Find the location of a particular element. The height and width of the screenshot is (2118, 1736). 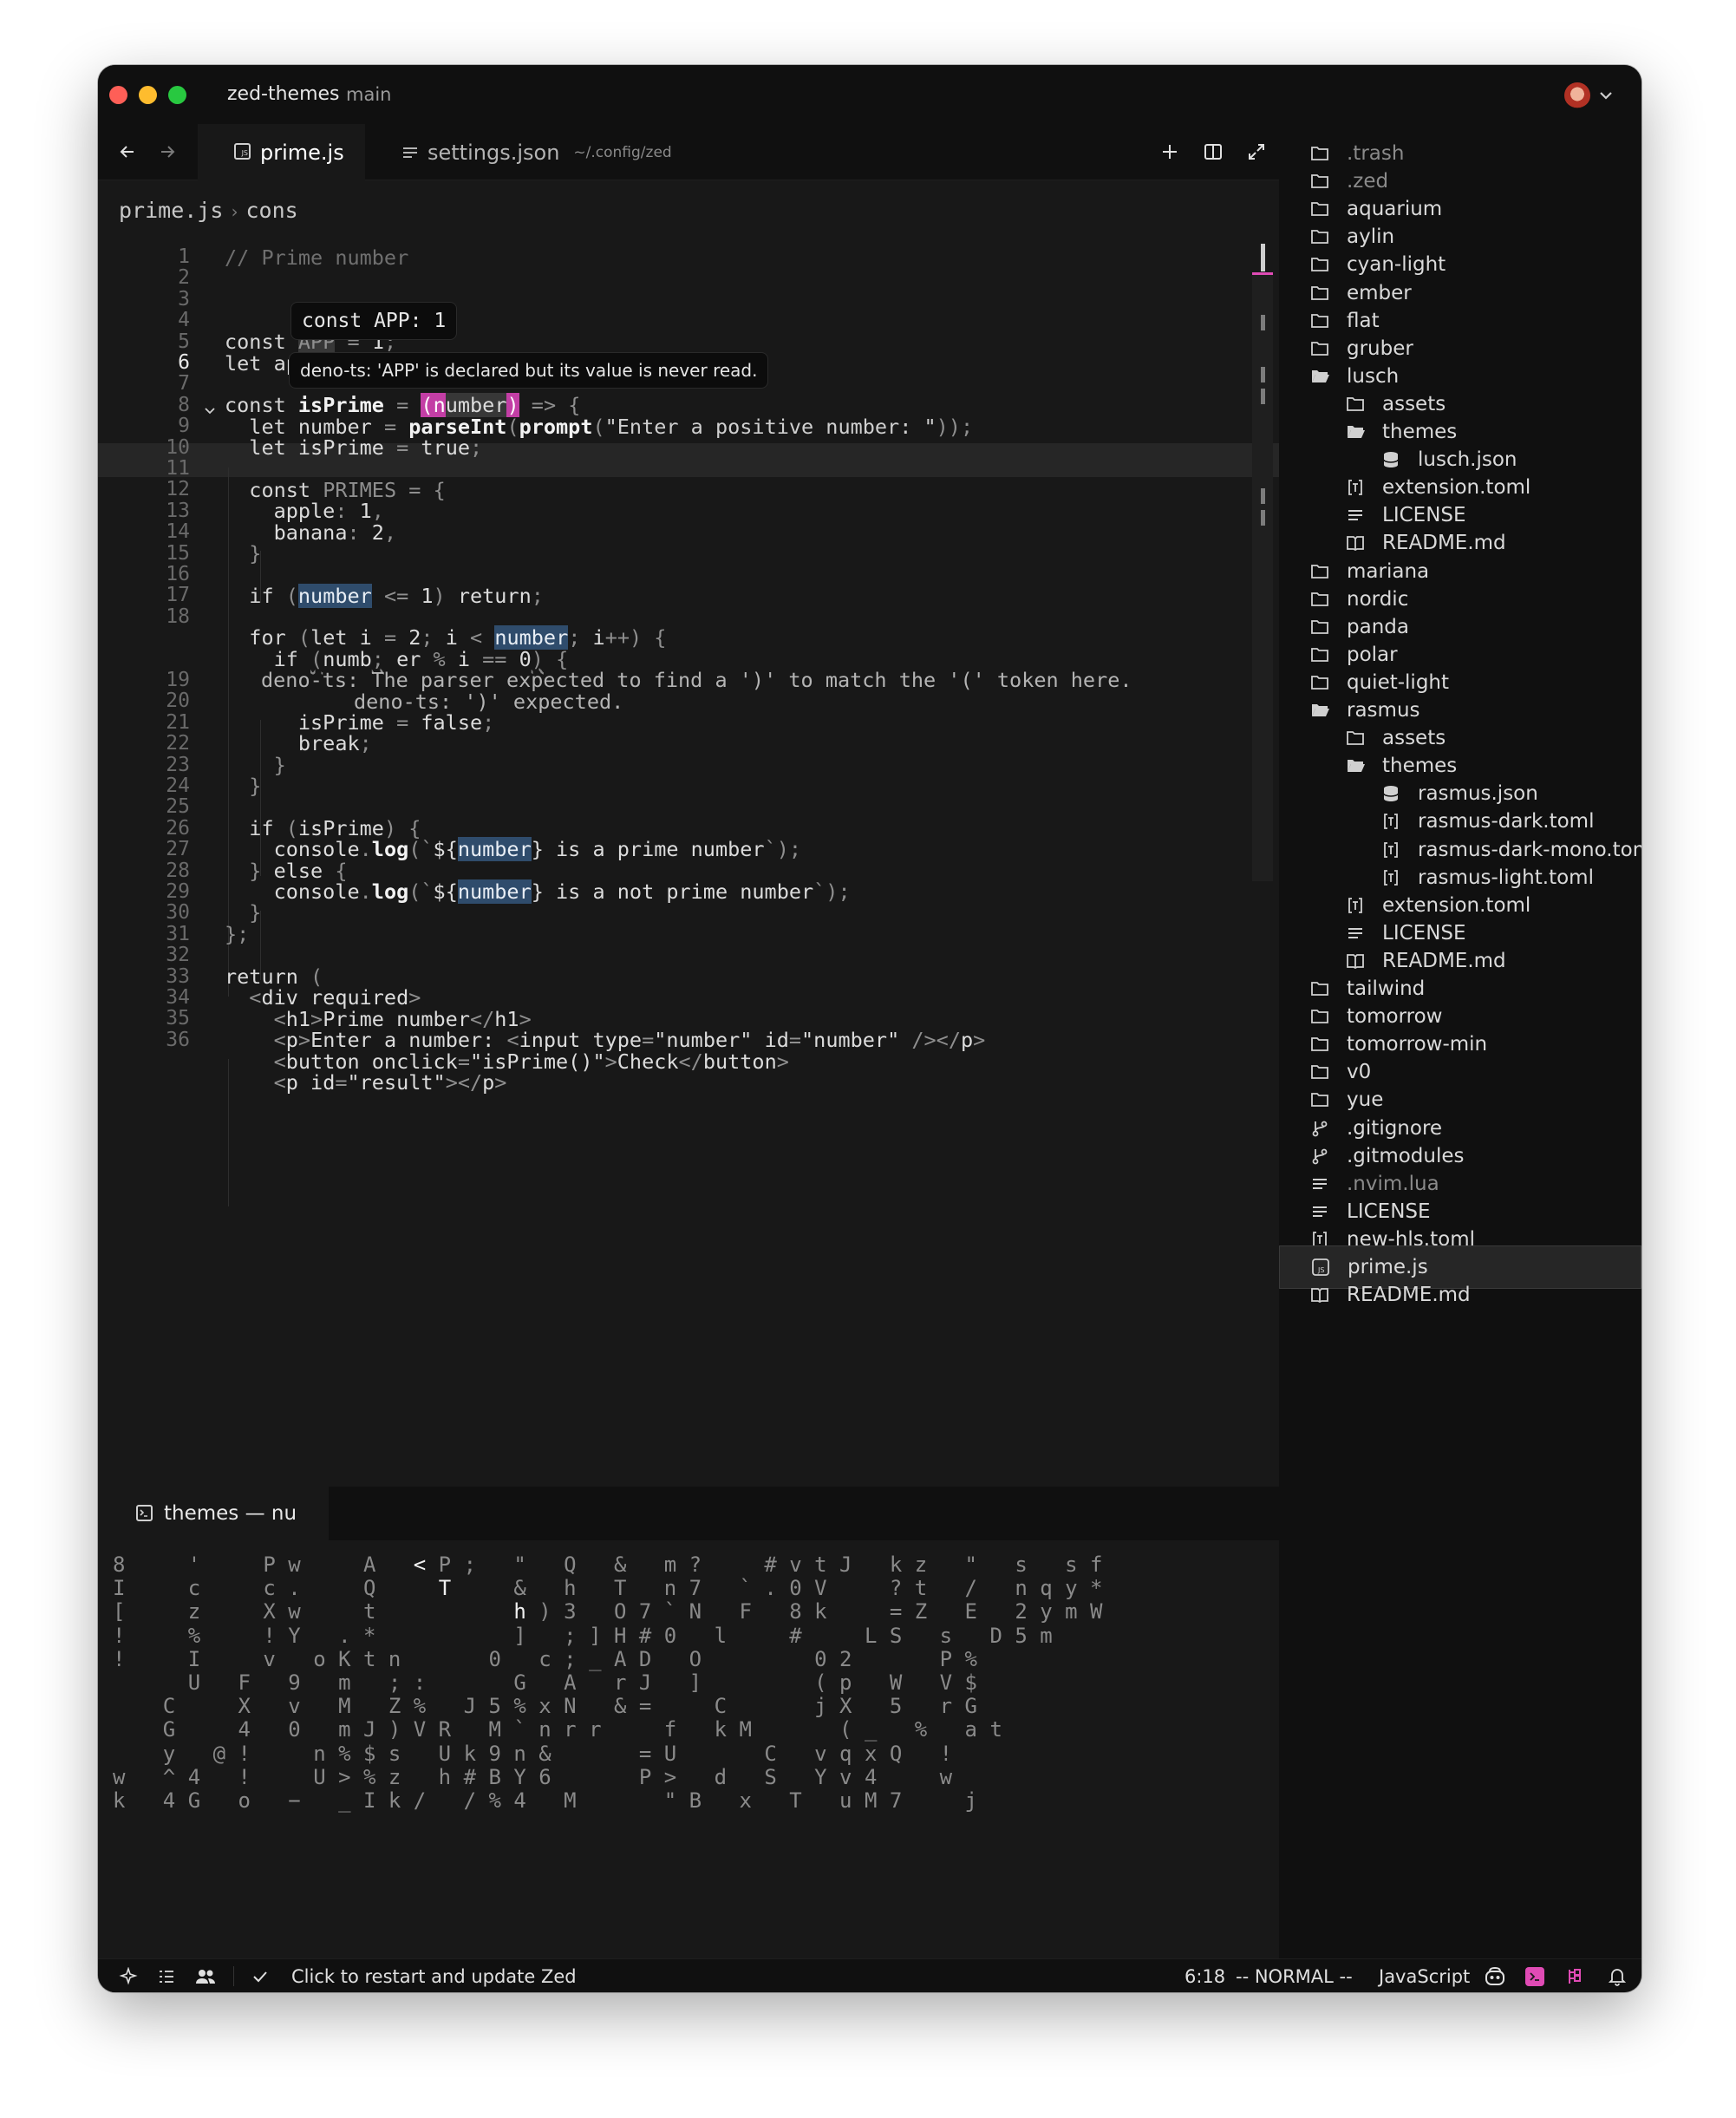

code-line-32: <div required> is located at coordinates (335, 997).